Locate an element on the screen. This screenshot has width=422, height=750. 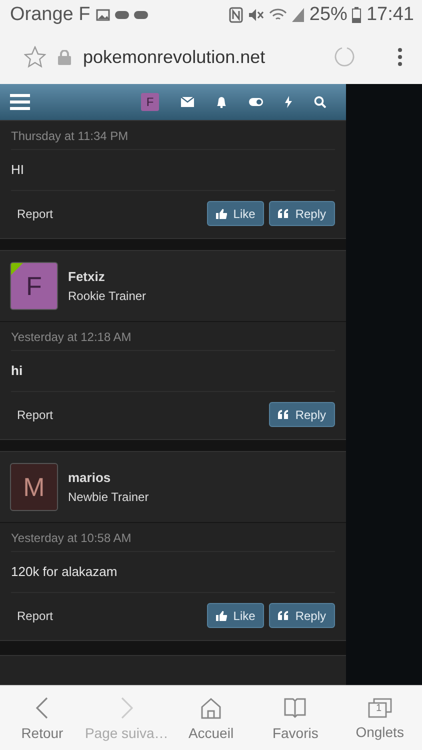
post-text: HI is located at coordinates (173, 170).